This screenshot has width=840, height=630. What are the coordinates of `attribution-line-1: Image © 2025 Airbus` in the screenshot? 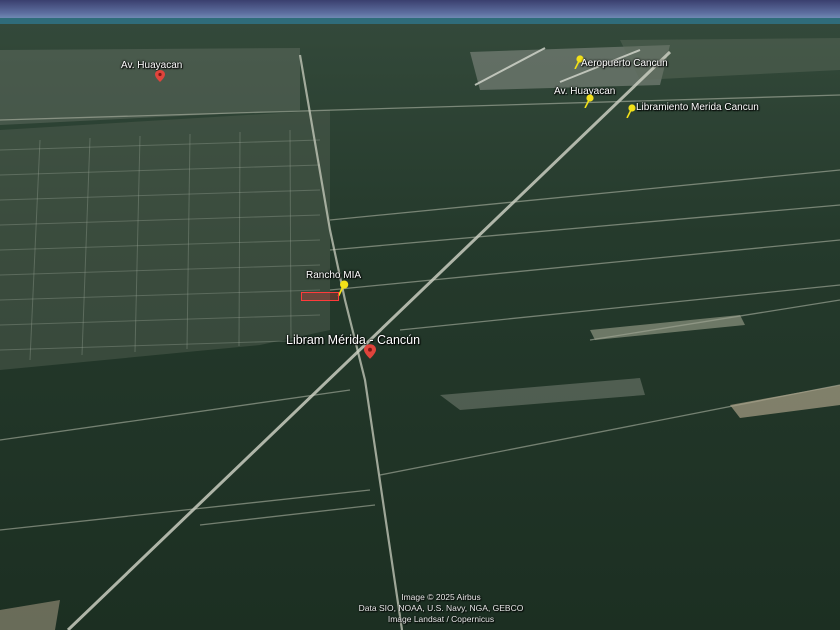 It's located at (441, 597).